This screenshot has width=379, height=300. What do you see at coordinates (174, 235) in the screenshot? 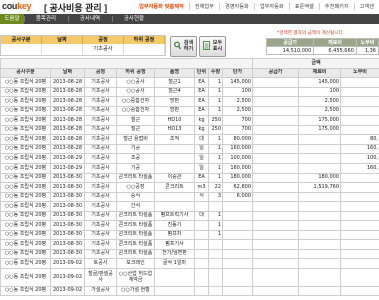
I see `table-cell: 펌프차` at bounding box center [174, 235].